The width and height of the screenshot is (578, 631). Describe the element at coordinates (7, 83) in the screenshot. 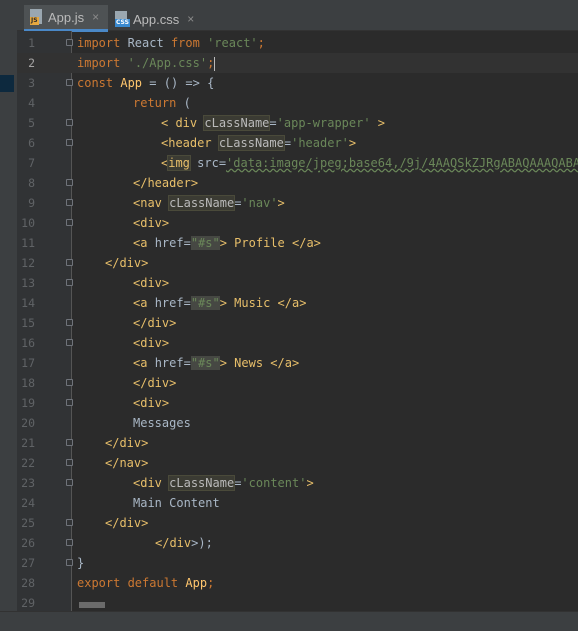

I see `project-panel-marker` at that location.